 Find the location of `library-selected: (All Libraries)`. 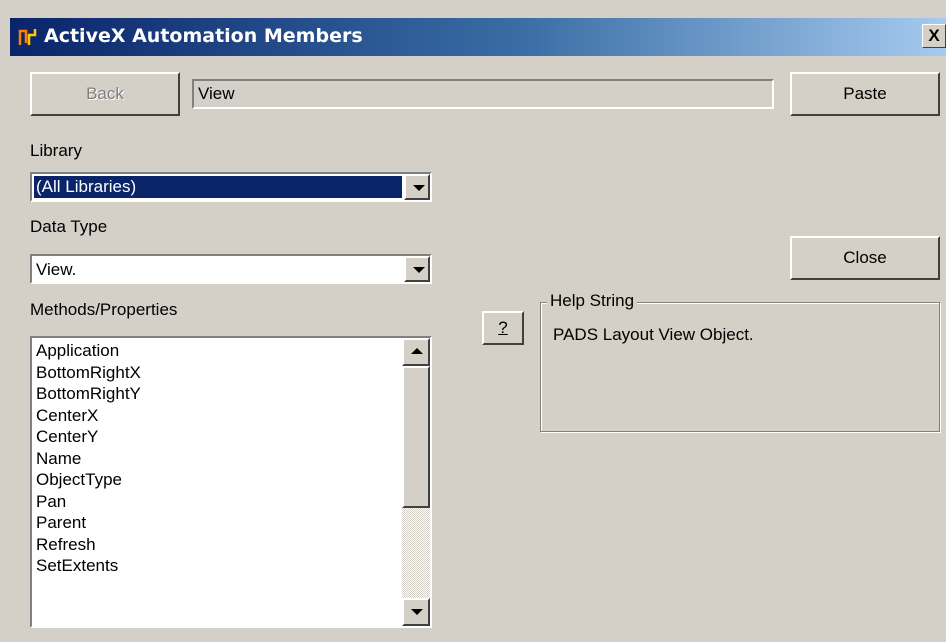

library-selected: (All Libraries) is located at coordinates (218, 187).